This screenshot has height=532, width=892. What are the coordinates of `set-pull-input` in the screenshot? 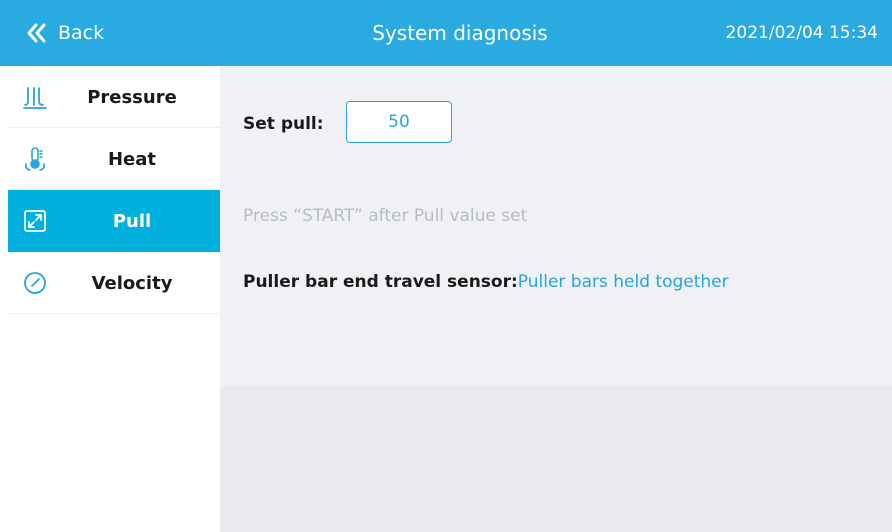 It's located at (399, 122).